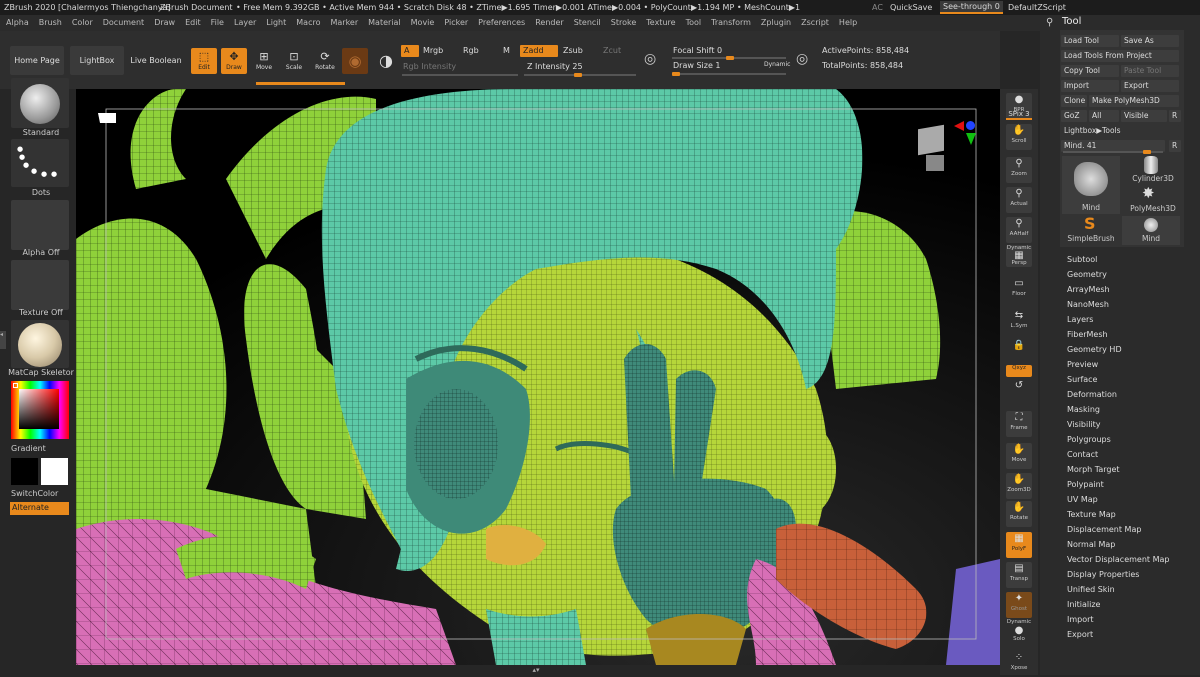  What do you see at coordinates (1092, 394) in the screenshot?
I see `tool-menu-deformation: Deformation` at bounding box center [1092, 394].